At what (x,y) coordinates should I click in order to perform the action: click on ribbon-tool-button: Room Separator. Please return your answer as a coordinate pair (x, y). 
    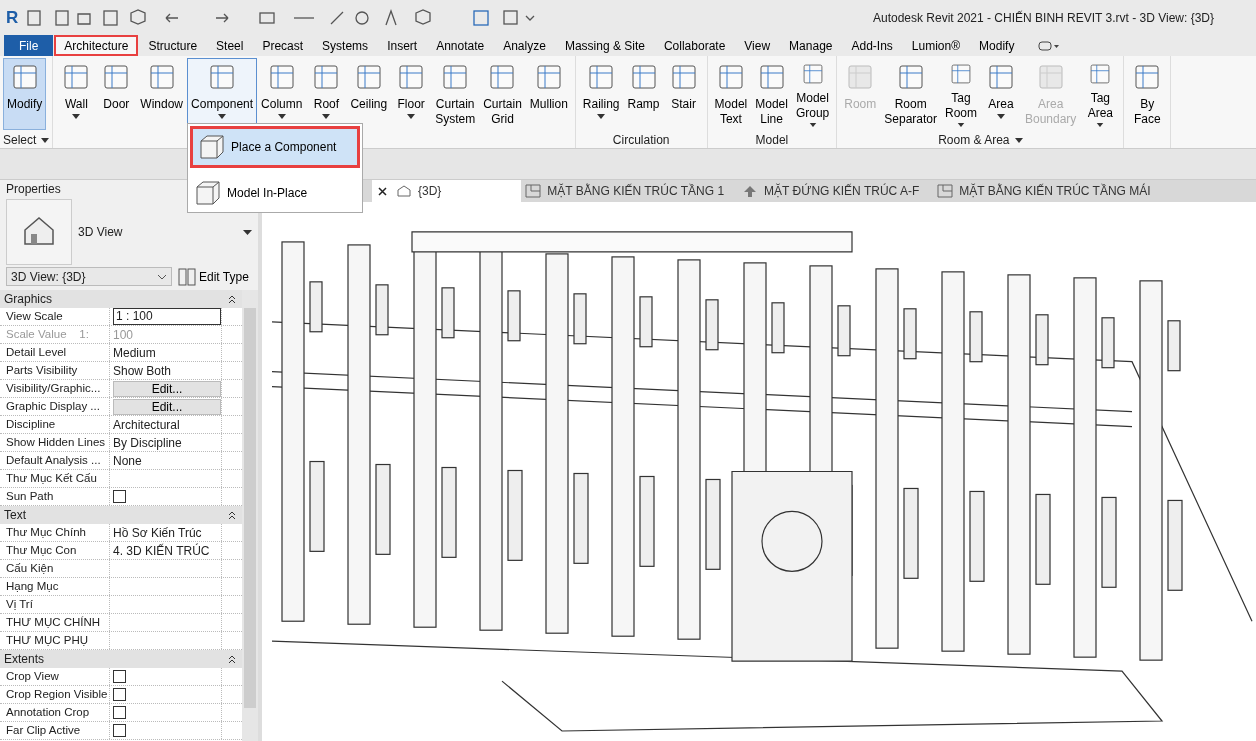
    Looking at the image, I should click on (910, 94).